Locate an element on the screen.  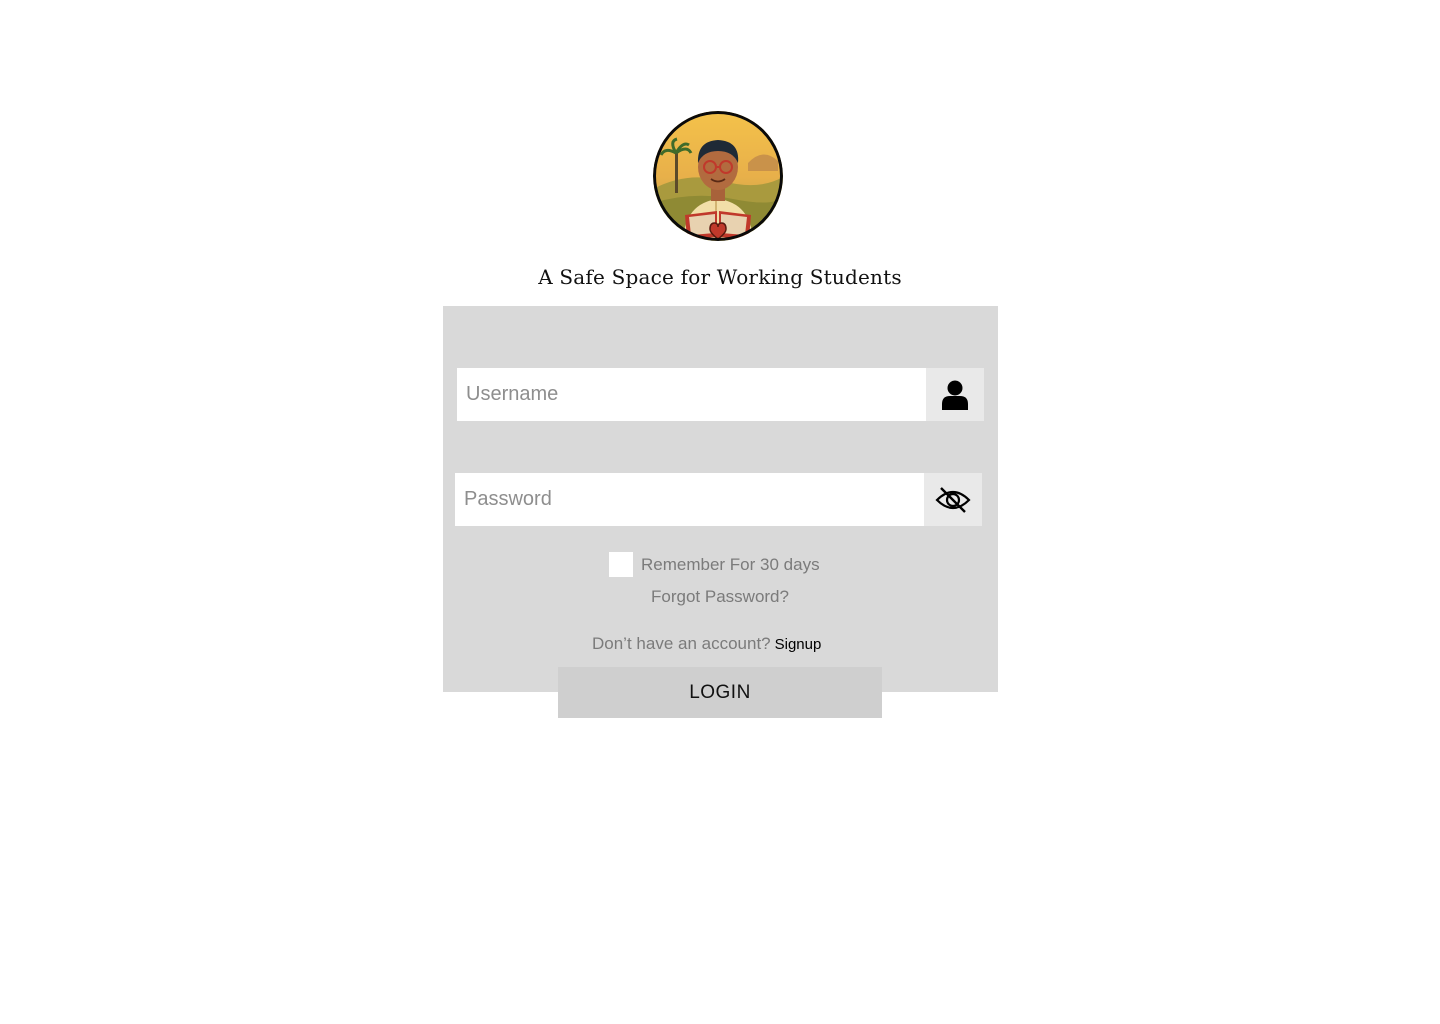
user-icon is located at coordinates (955, 395).